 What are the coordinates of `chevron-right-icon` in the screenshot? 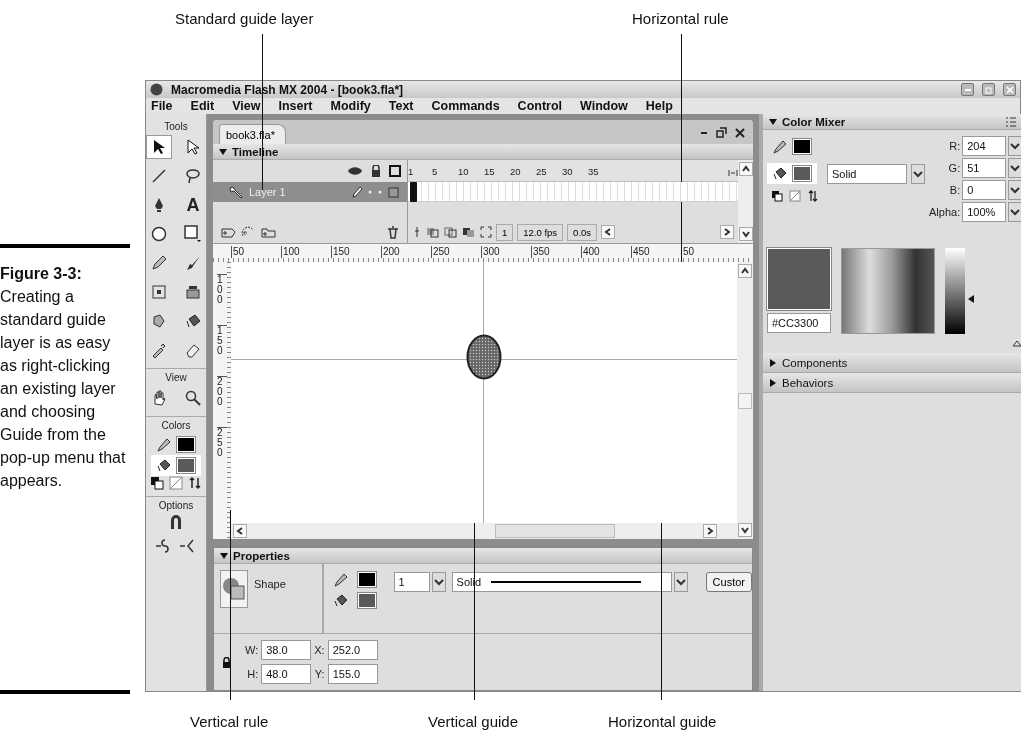 It's located at (710, 531).